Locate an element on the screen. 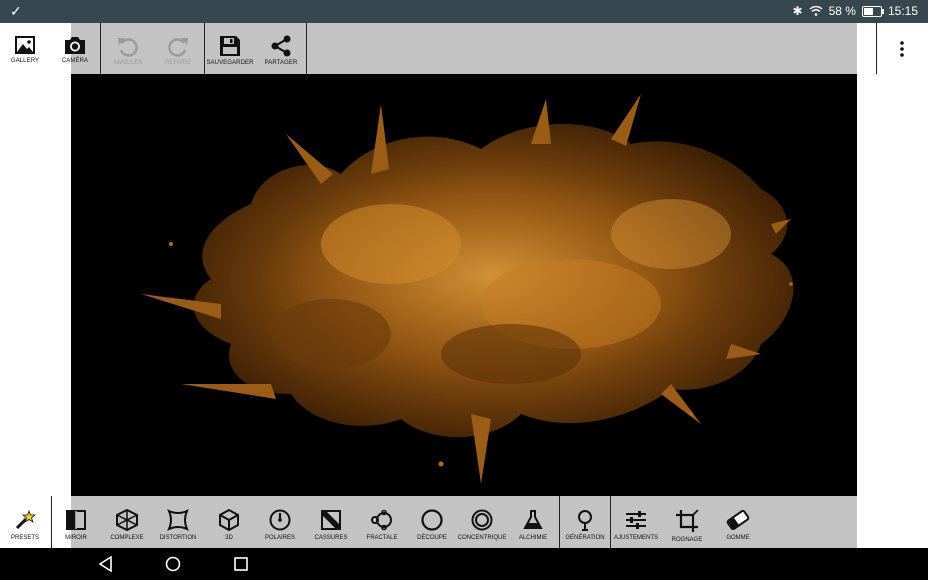 Image resolution: width=928 pixels, height=580 pixels. effect-complex-button: COMPLEXE is located at coordinates (127, 522).